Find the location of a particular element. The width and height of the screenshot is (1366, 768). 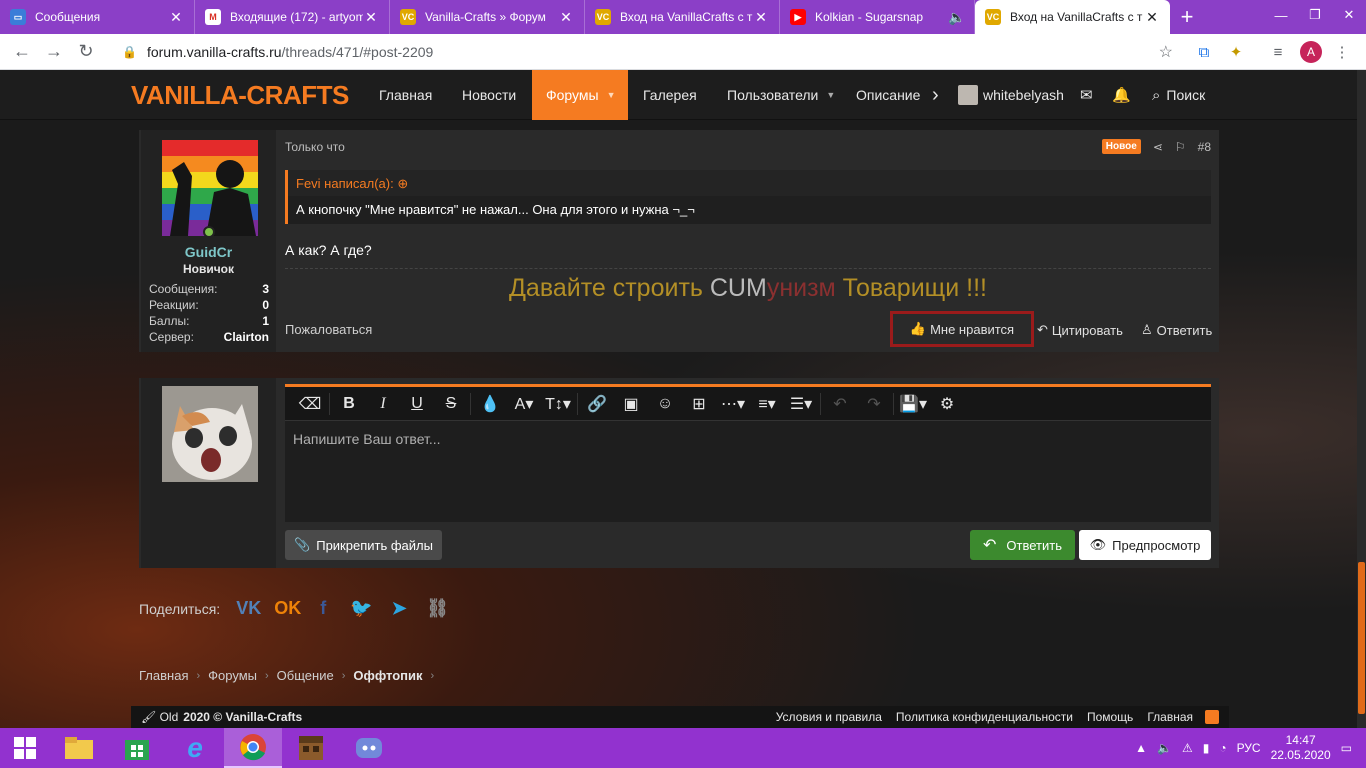

breadcrumb-item: Главная is located at coordinates (163, 675).